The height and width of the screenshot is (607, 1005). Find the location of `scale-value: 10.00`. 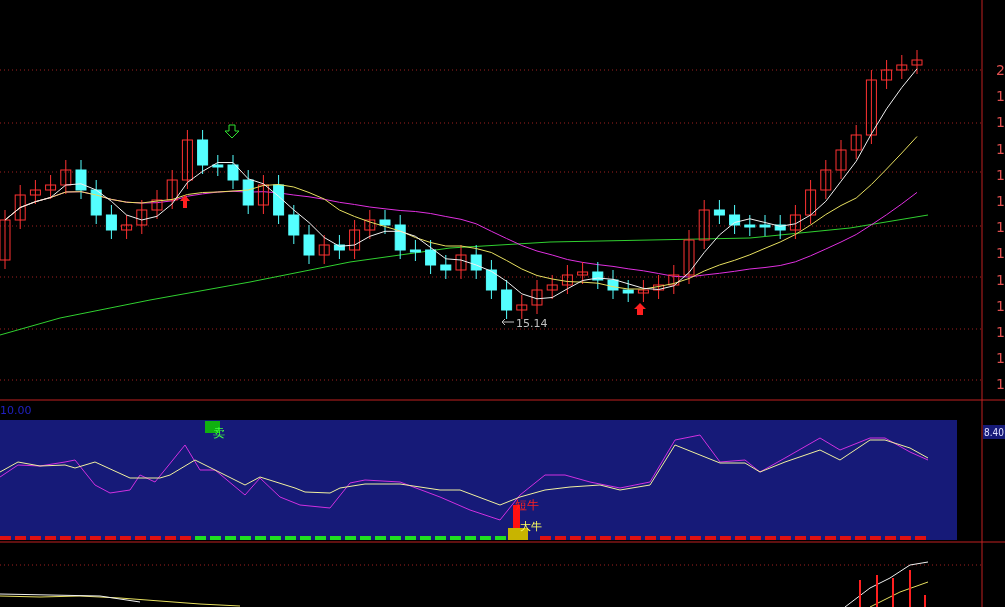

scale-value: 10.00 is located at coordinates (16, 410).